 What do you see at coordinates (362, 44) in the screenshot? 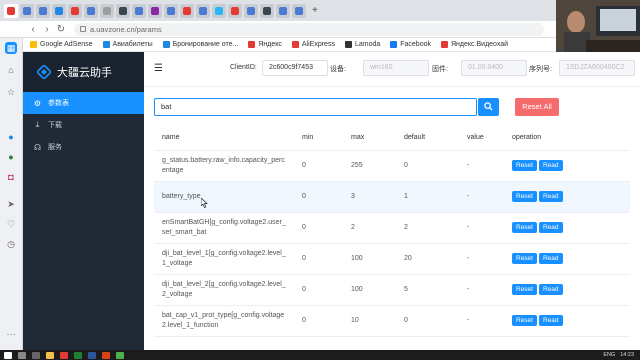
I see `bookmark-item: Lamoda` at bounding box center [362, 44].